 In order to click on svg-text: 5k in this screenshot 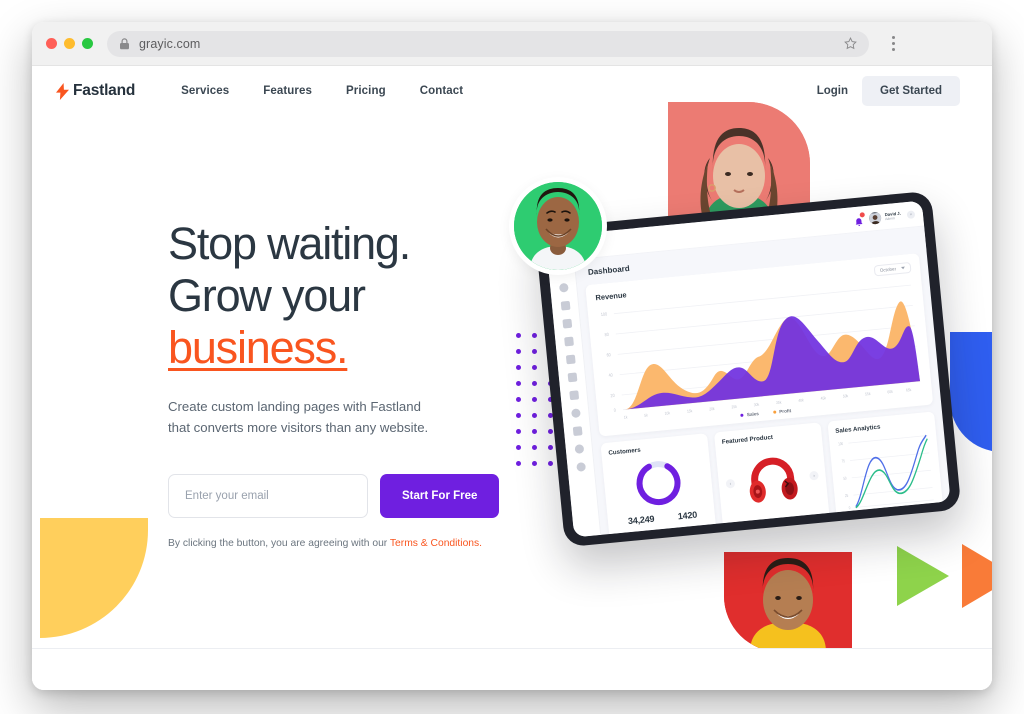, I will do `click(646, 415)`.